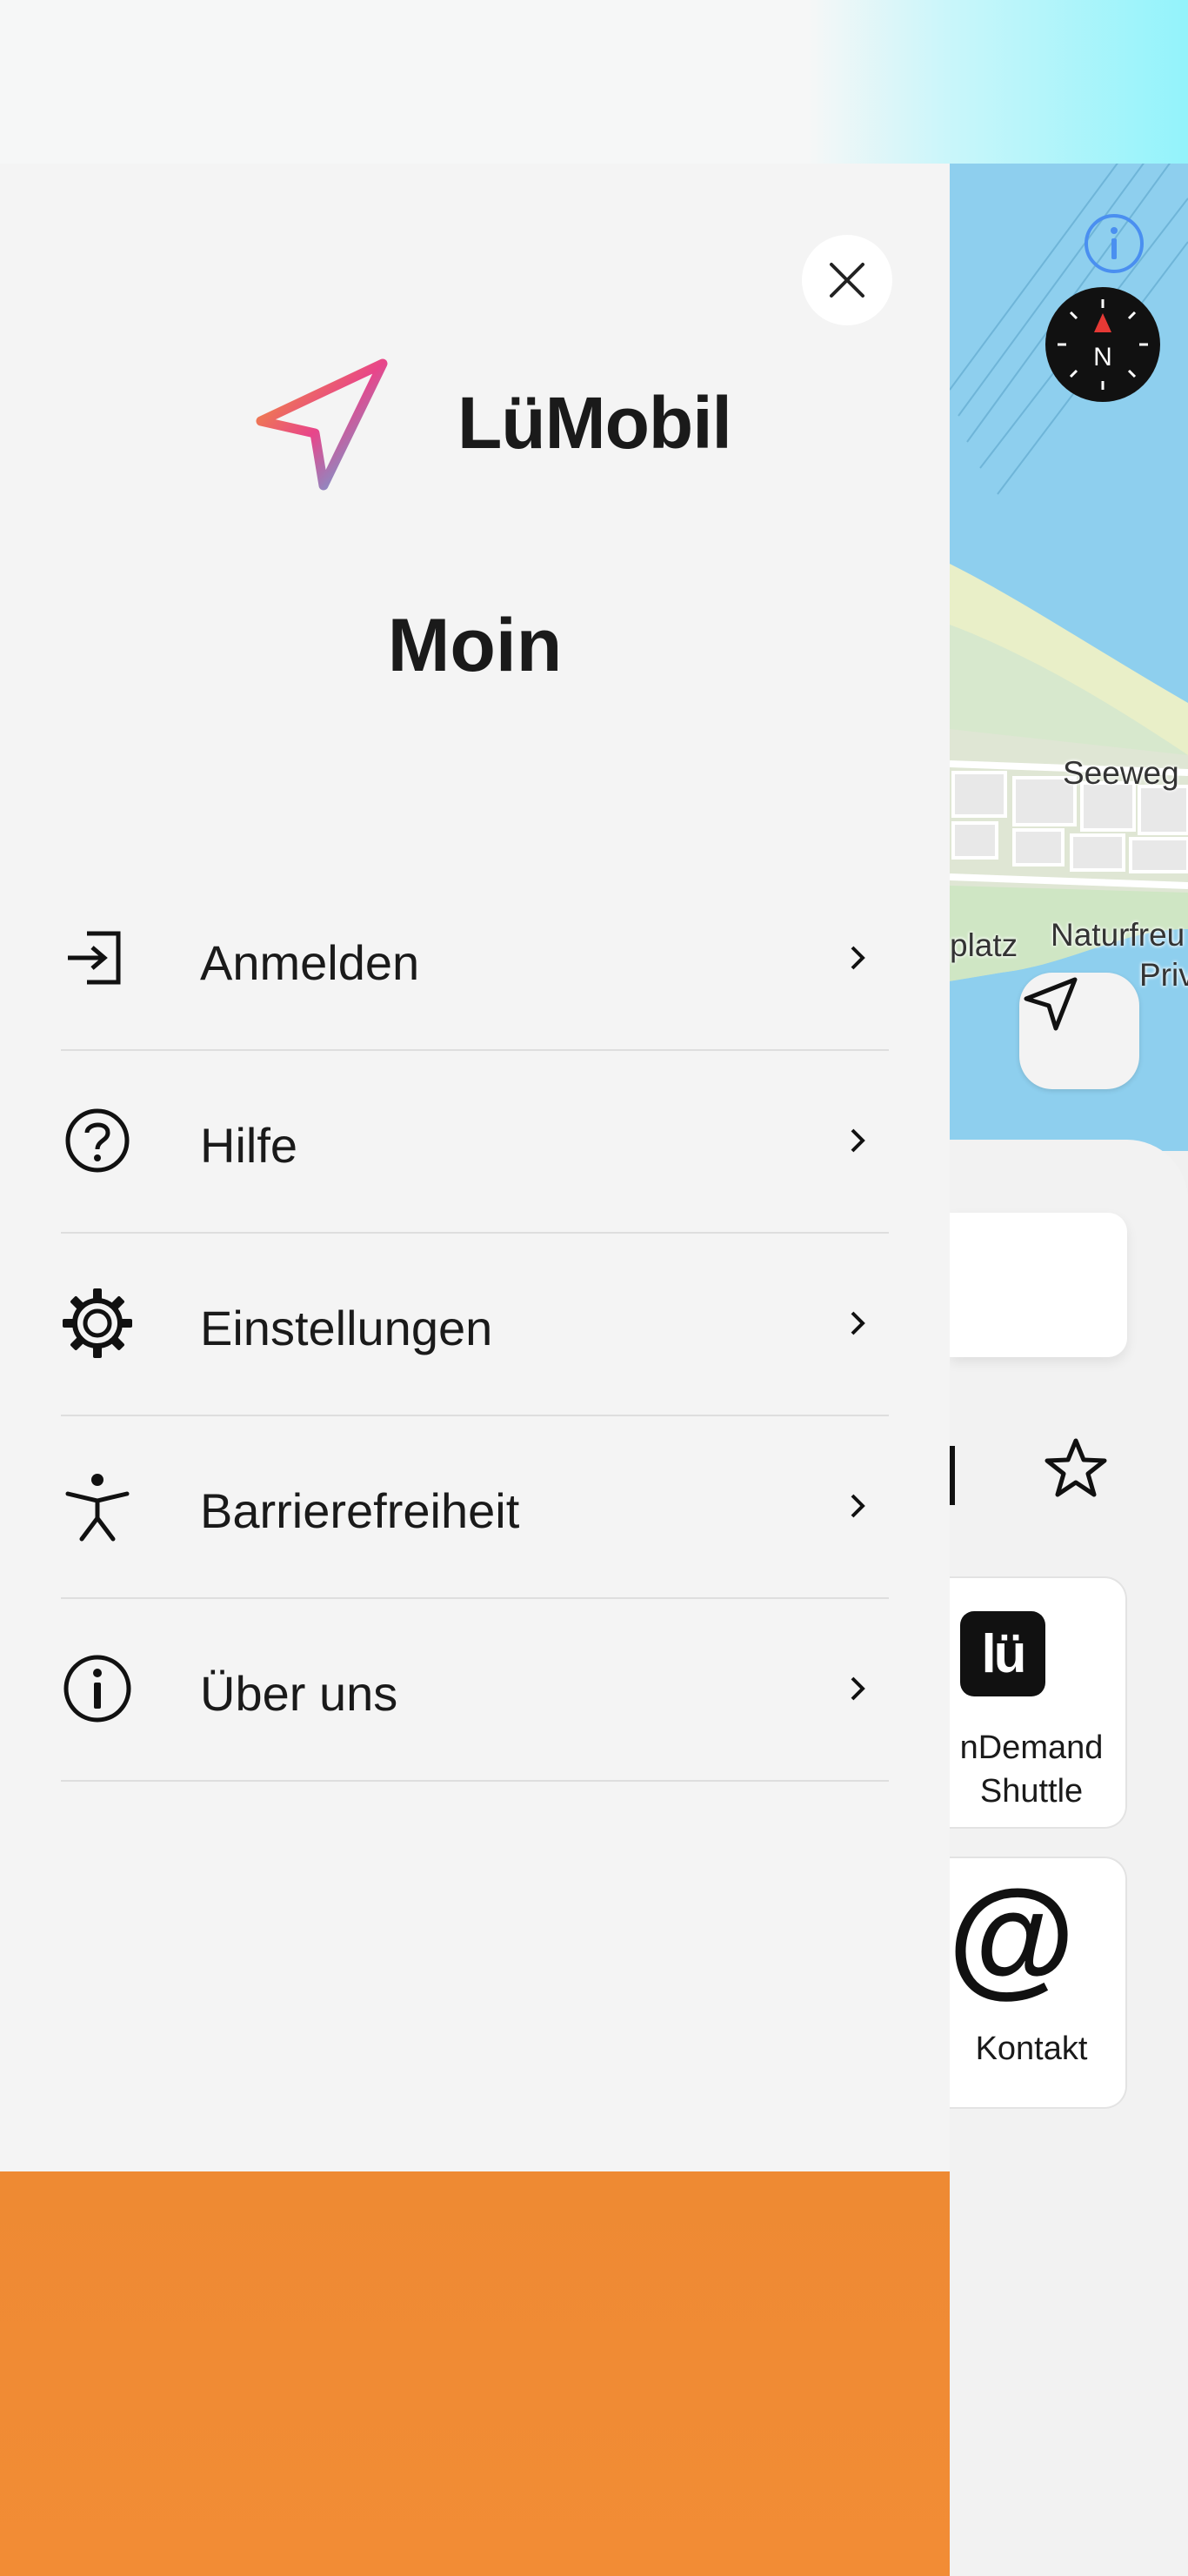  Describe the element at coordinates (97, 1689) in the screenshot. I see `info-circle-icon` at that location.